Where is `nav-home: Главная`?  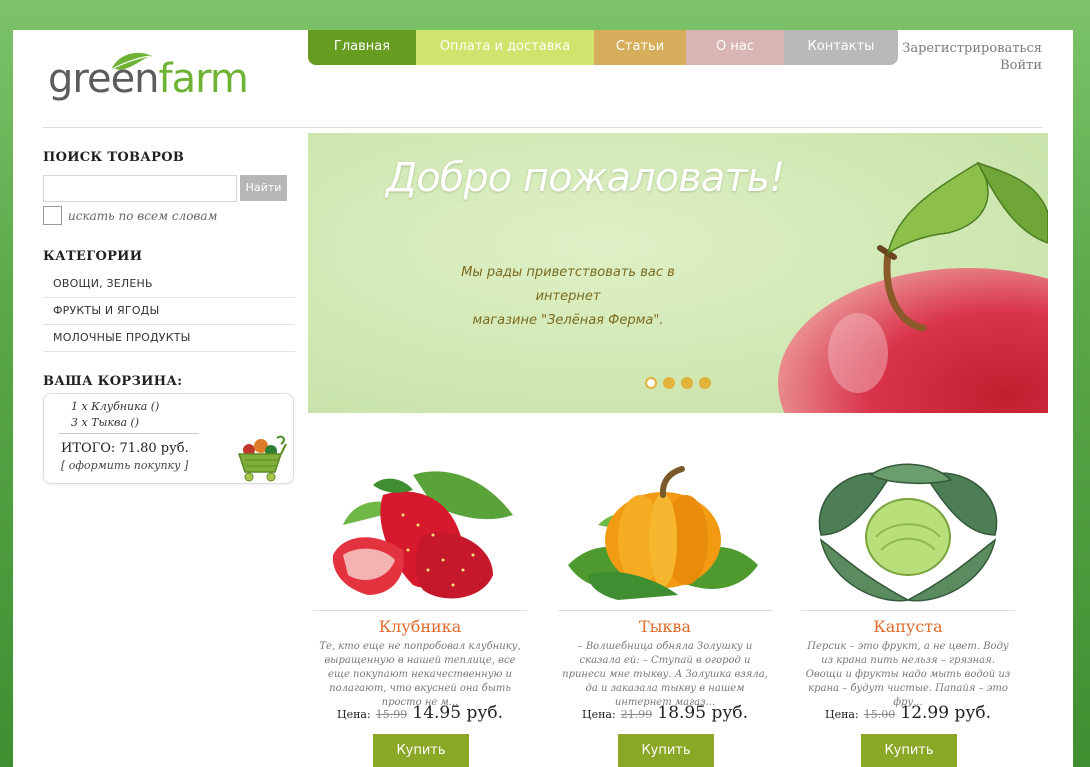 nav-home: Главная is located at coordinates (362, 47).